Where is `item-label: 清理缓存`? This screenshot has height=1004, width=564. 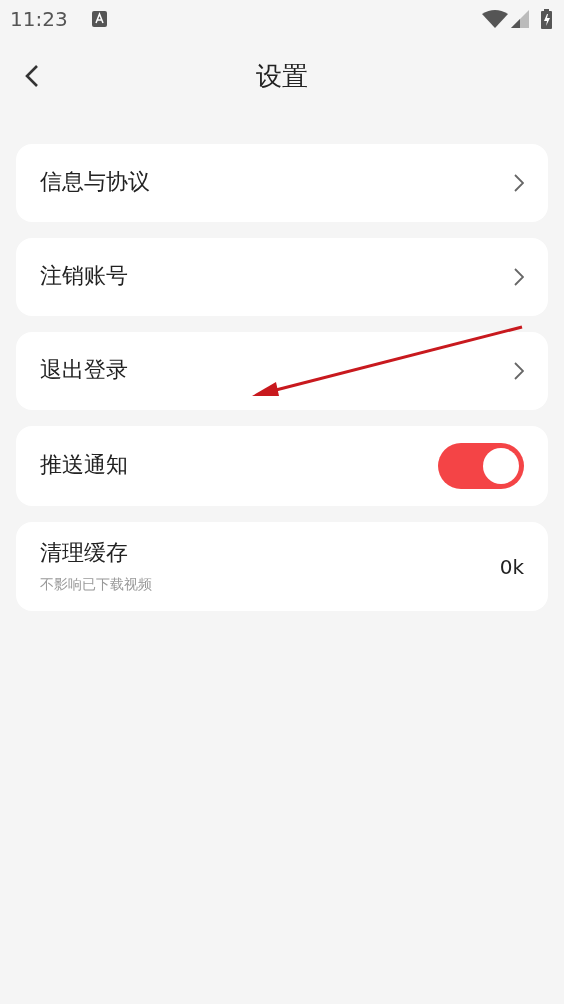
item-label: 清理缓存 is located at coordinates (84, 552).